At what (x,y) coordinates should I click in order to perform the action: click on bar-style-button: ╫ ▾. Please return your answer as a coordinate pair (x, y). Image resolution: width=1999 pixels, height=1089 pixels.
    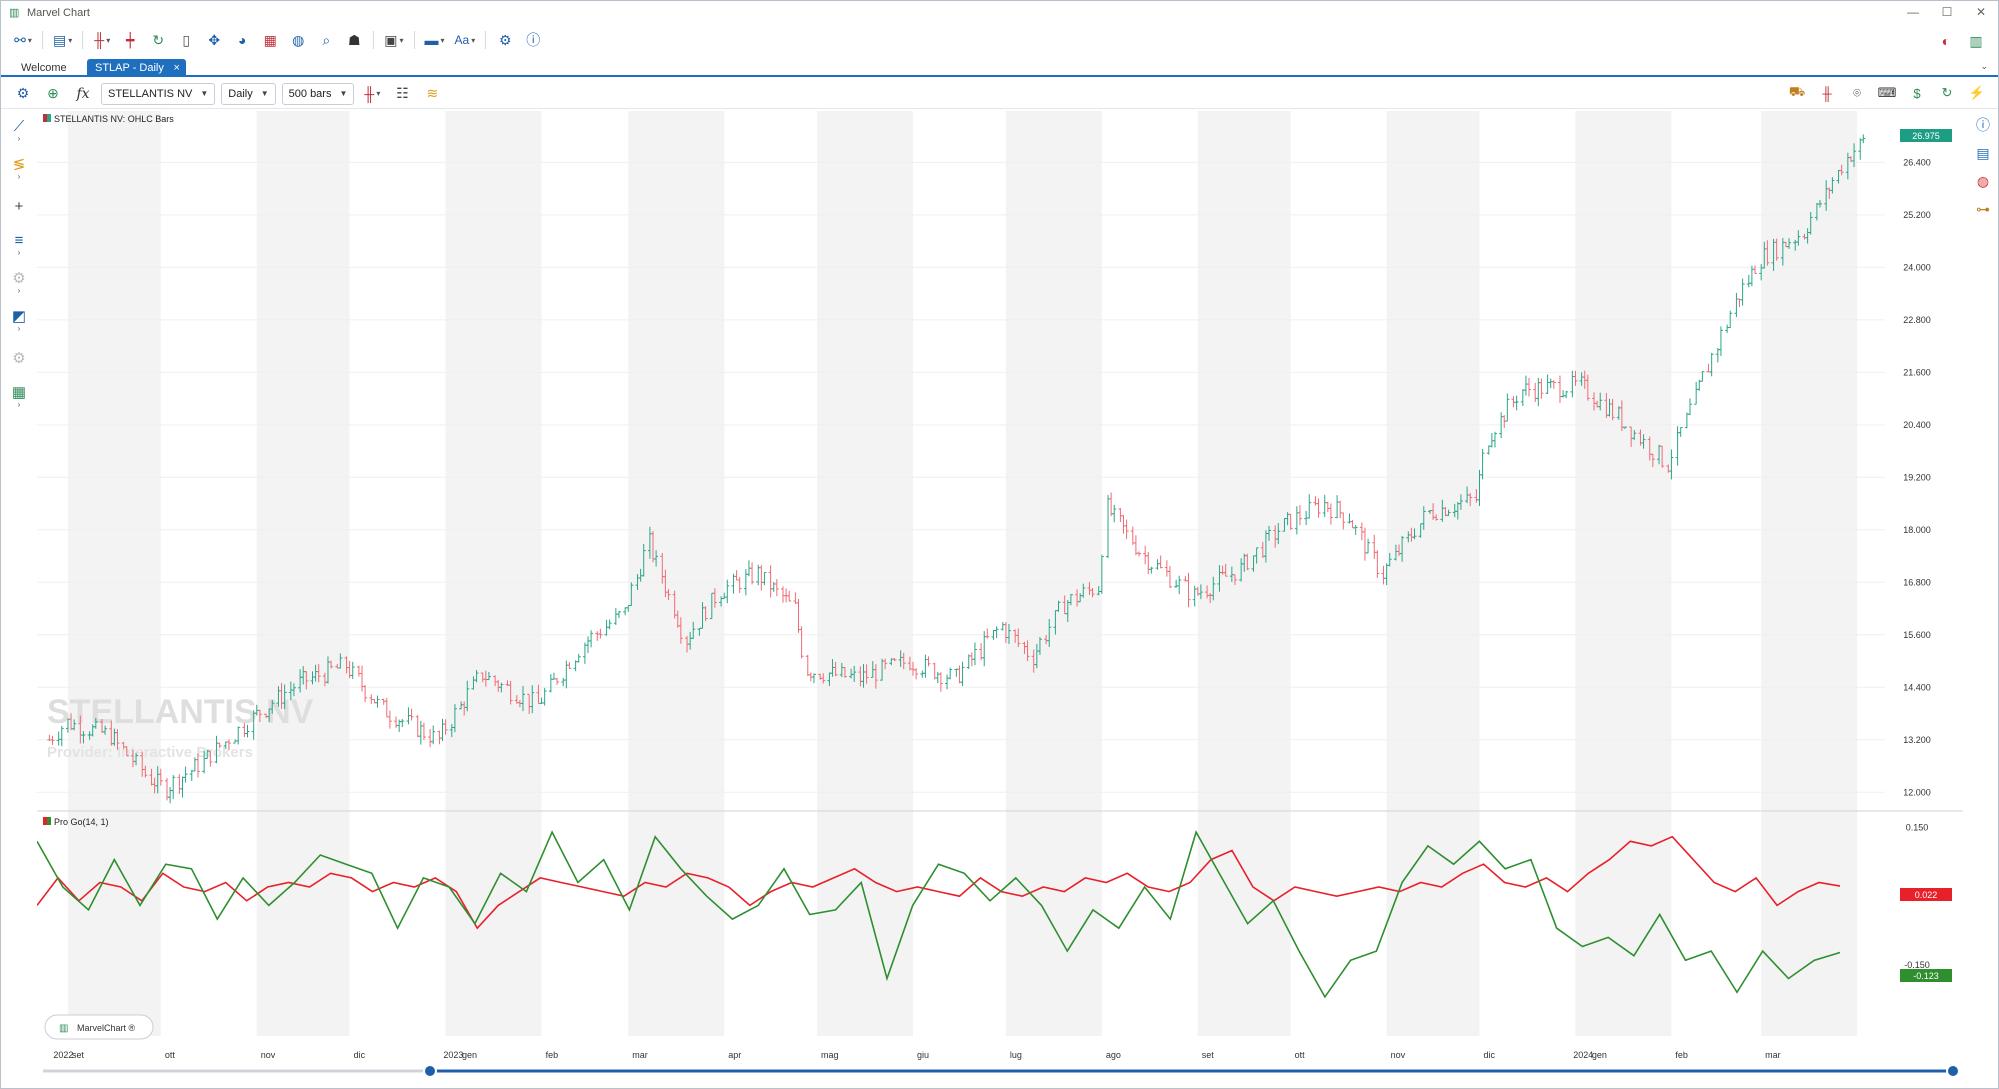
    Looking at the image, I should click on (372, 94).